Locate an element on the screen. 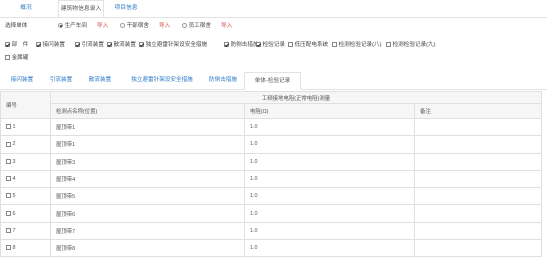 The height and width of the screenshot is (257, 547). unit-option-3: 员工宿舍 is located at coordinates (196, 26).